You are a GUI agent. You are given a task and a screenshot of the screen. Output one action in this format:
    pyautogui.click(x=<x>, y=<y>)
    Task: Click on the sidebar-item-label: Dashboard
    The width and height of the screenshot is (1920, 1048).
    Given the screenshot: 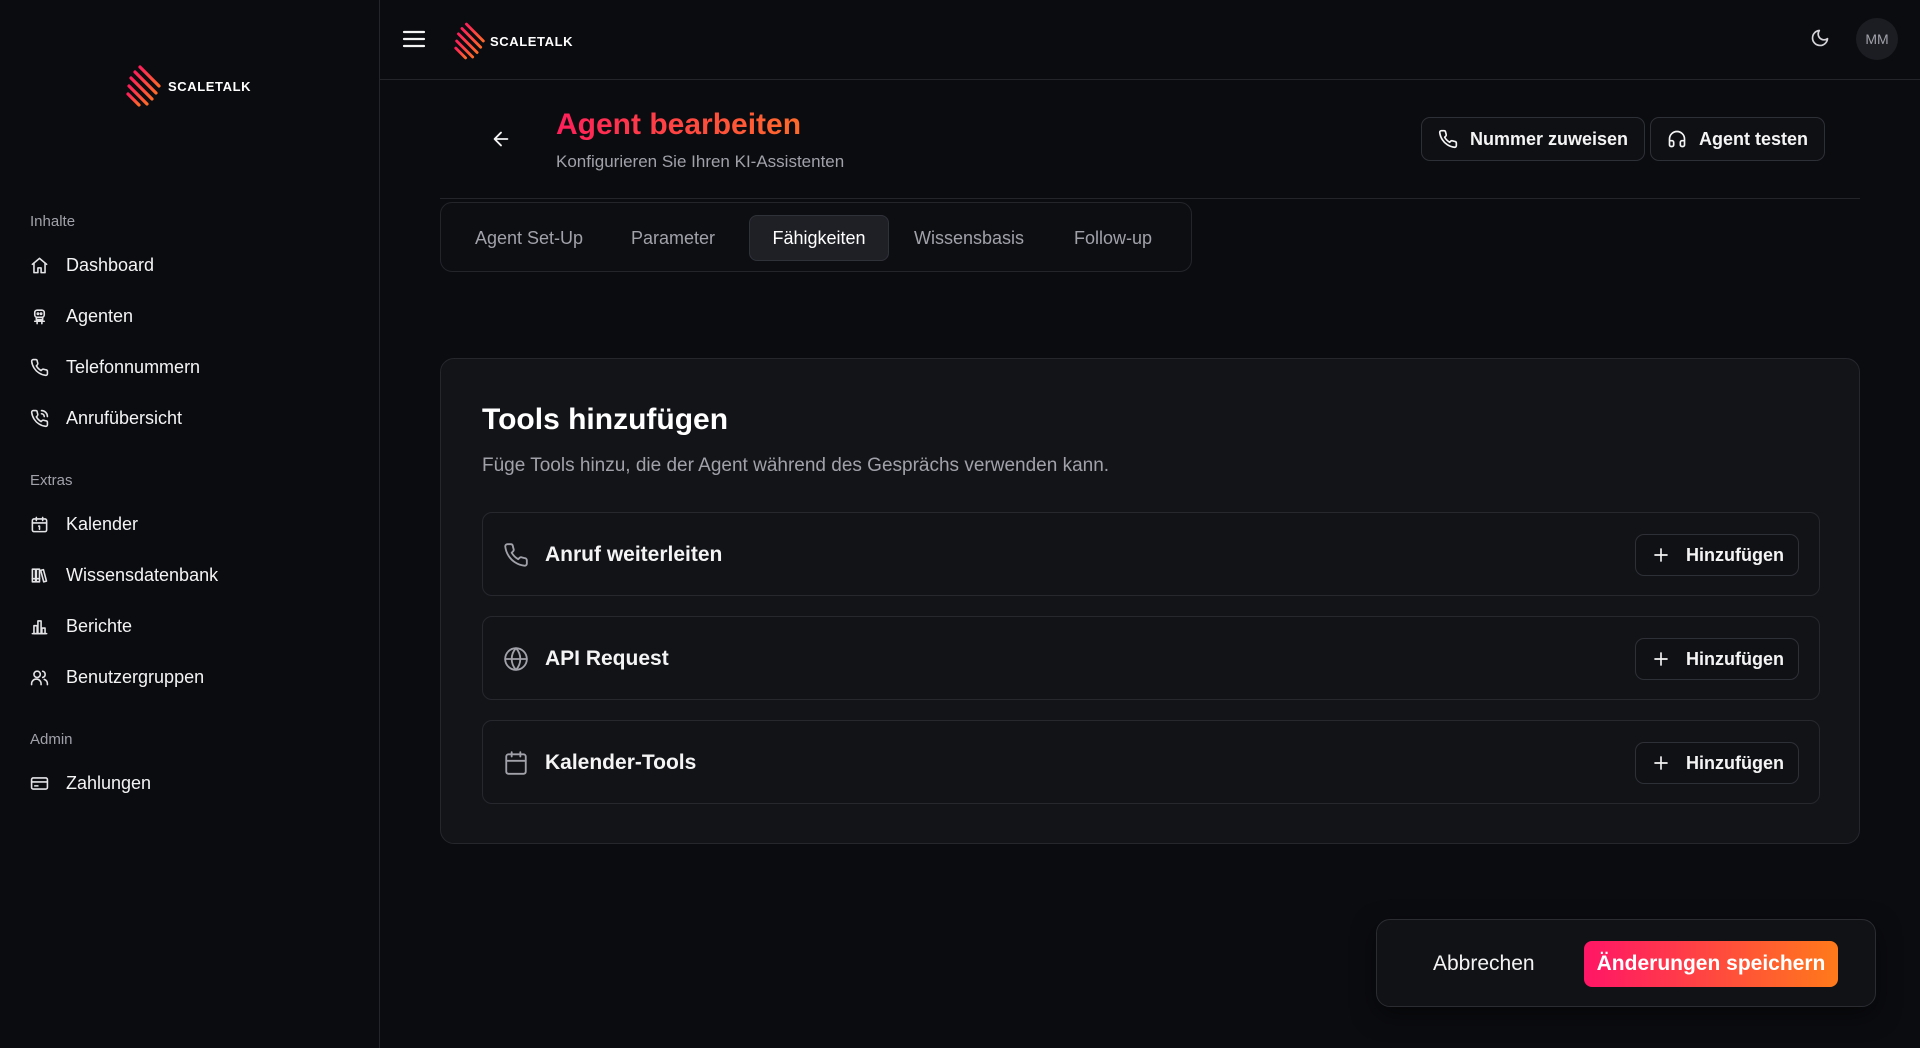 What is the action you would take?
    pyautogui.click(x=110, y=264)
    